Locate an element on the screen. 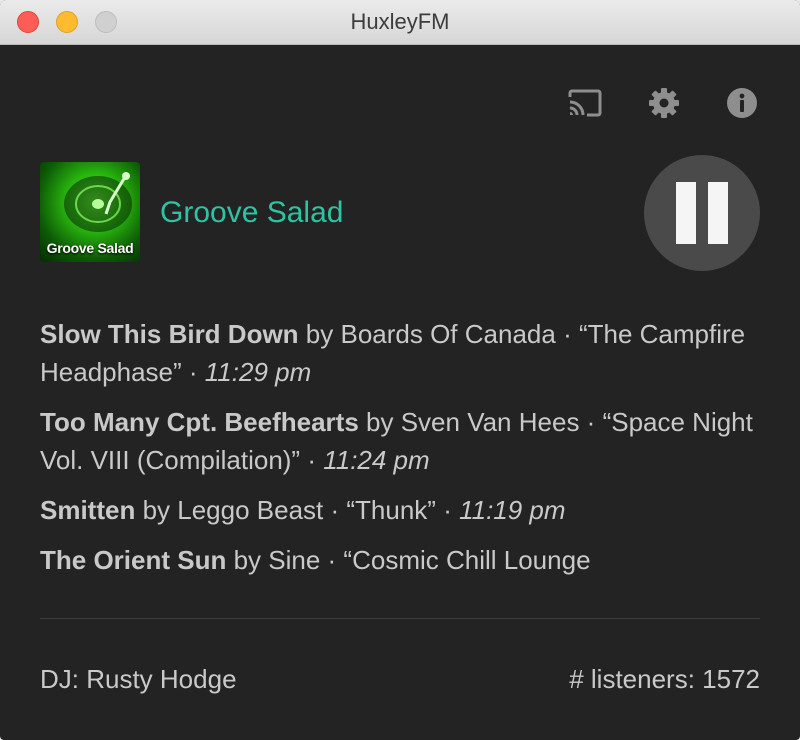 Image resolution: width=800 pixels, height=740 pixels. info-icon is located at coordinates (742, 103).